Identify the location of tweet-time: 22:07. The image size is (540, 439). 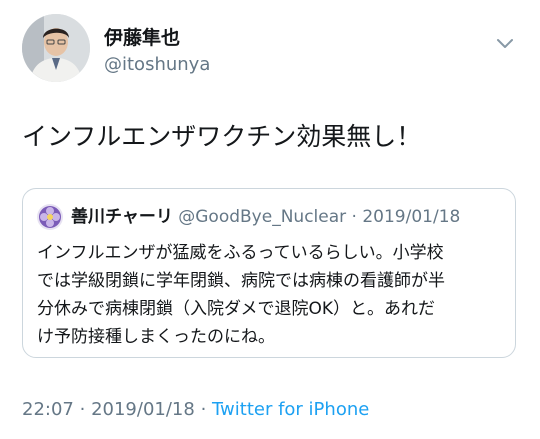
(48, 409).